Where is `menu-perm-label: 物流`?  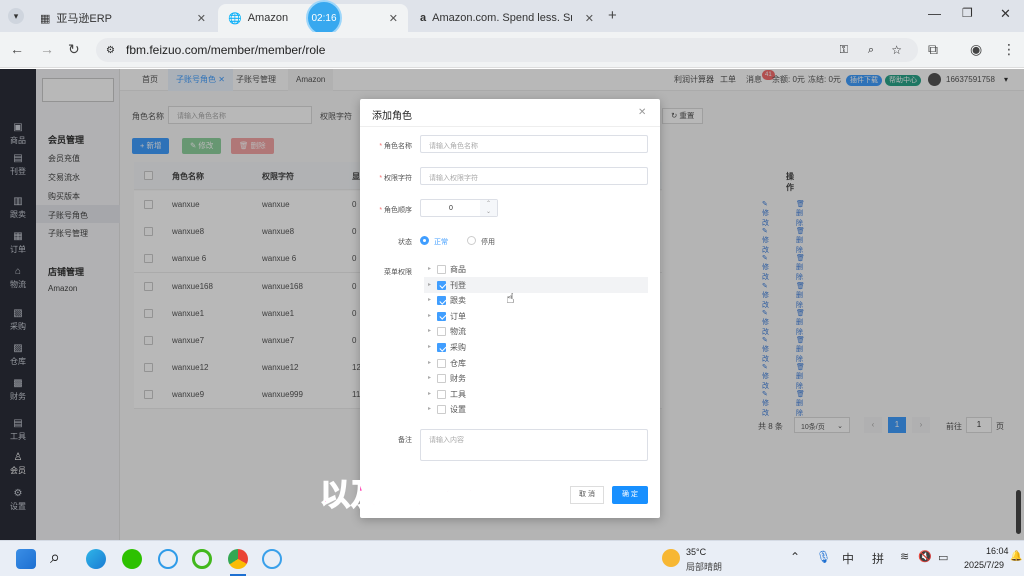 menu-perm-label: 物流 is located at coordinates (458, 332).